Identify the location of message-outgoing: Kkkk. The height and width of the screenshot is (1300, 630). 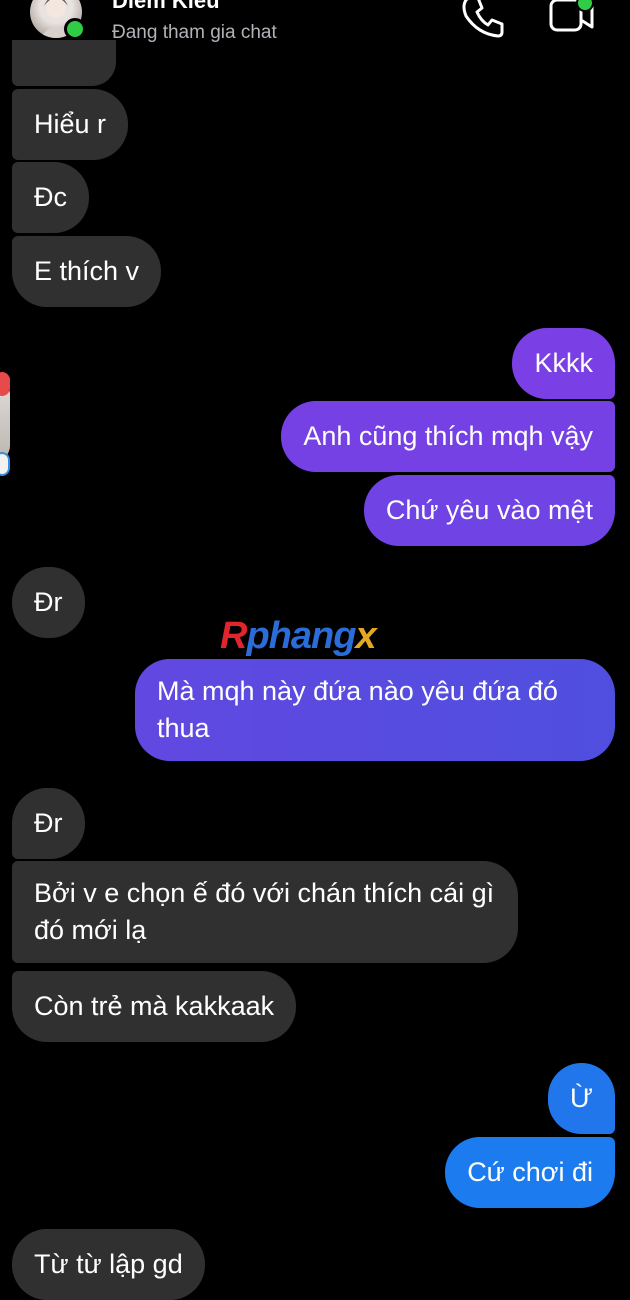
(563, 363).